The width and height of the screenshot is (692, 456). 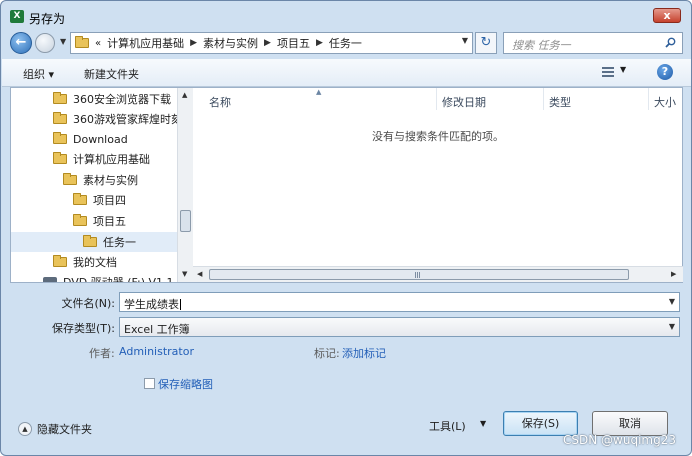 What do you see at coordinates (111, 159) in the screenshot?
I see `tree-item-label: 计算机应用基础` at bounding box center [111, 159].